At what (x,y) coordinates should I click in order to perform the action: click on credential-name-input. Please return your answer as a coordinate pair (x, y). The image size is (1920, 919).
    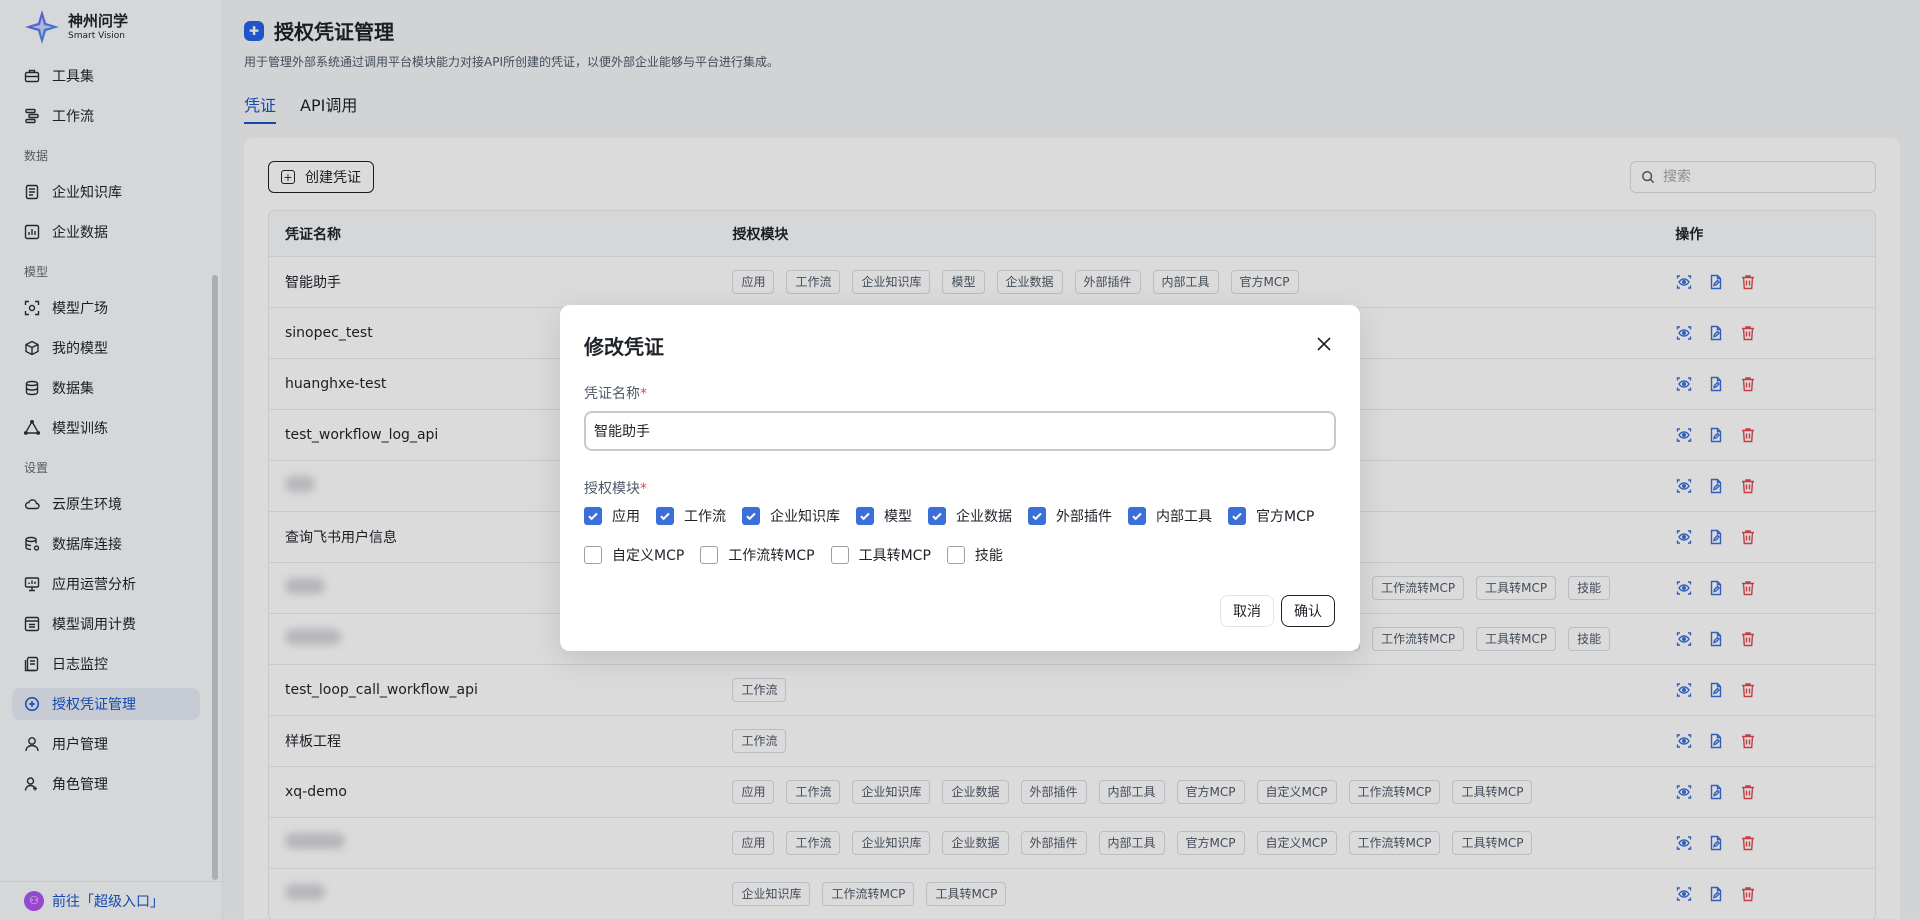
    Looking at the image, I should click on (960, 431).